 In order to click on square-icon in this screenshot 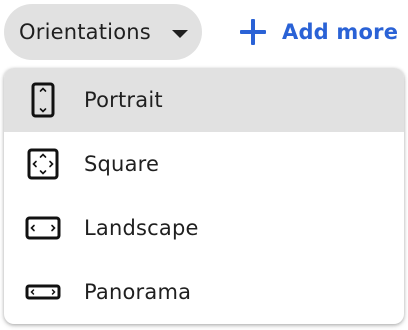, I will do `click(43, 164)`.